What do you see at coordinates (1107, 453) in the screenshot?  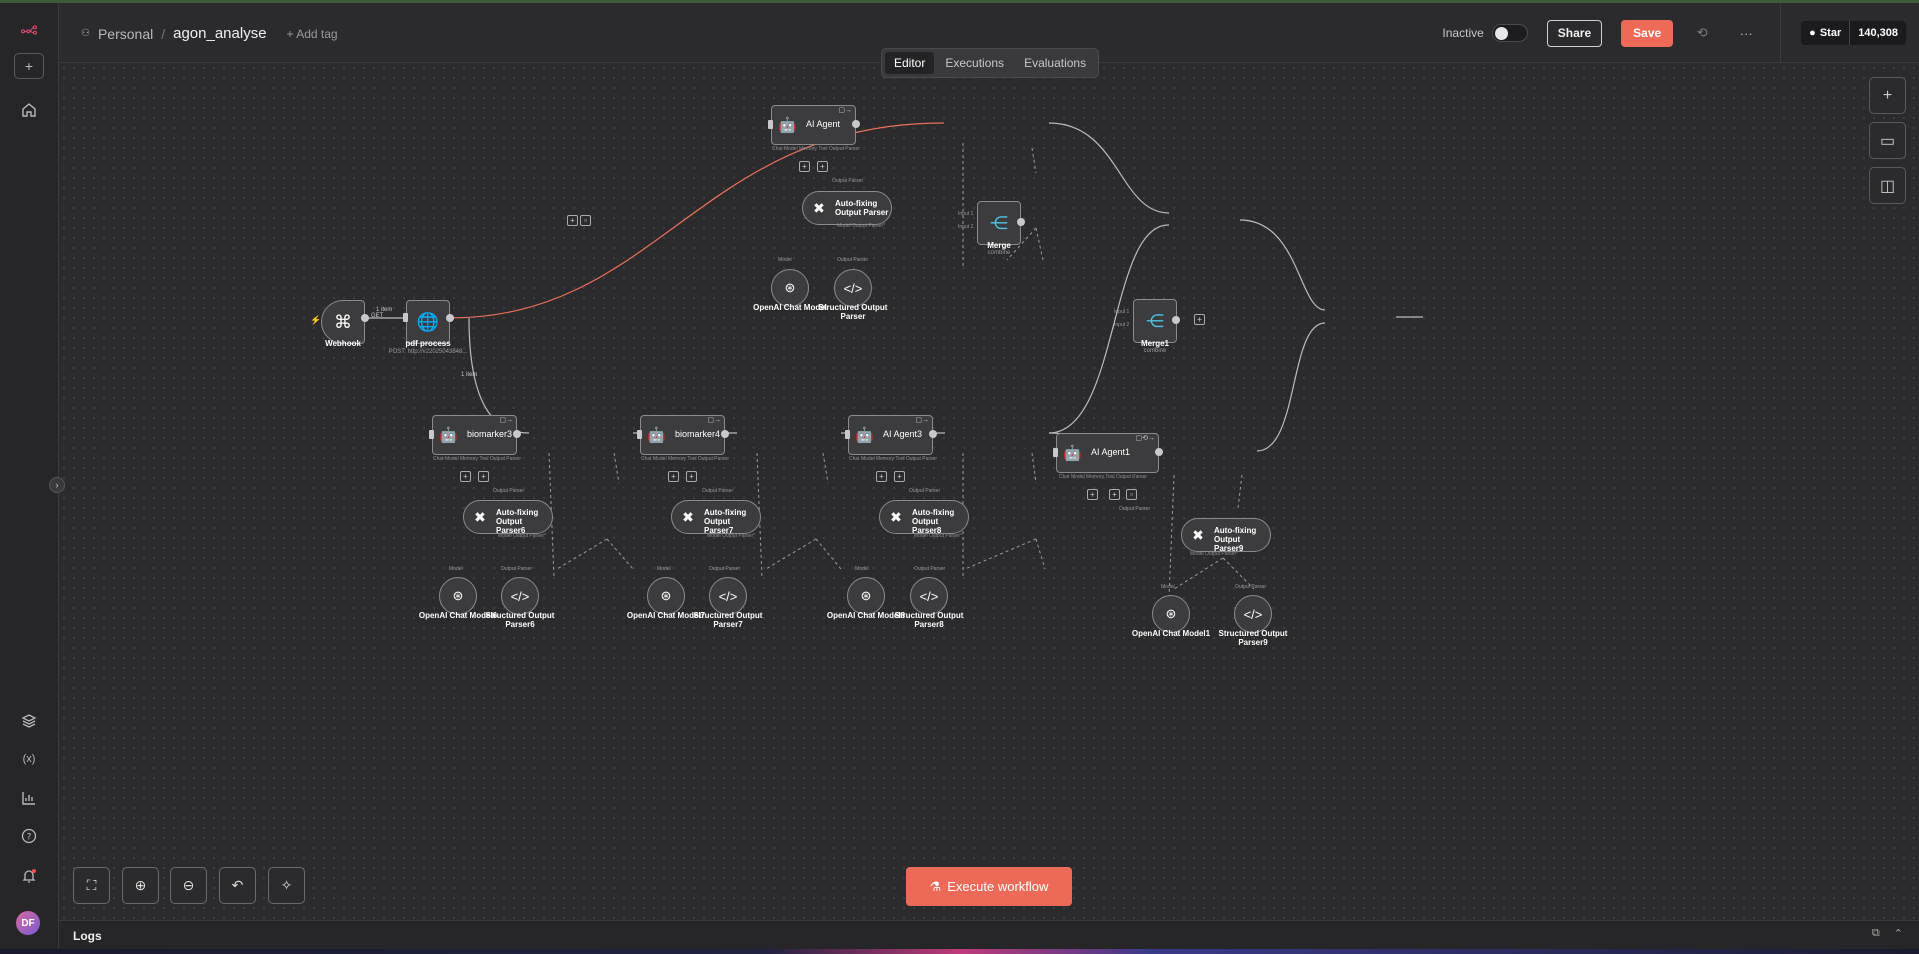 I see `ai-agent1-node: 🤖 AI Agent1 ▢⟲→` at bounding box center [1107, 453].